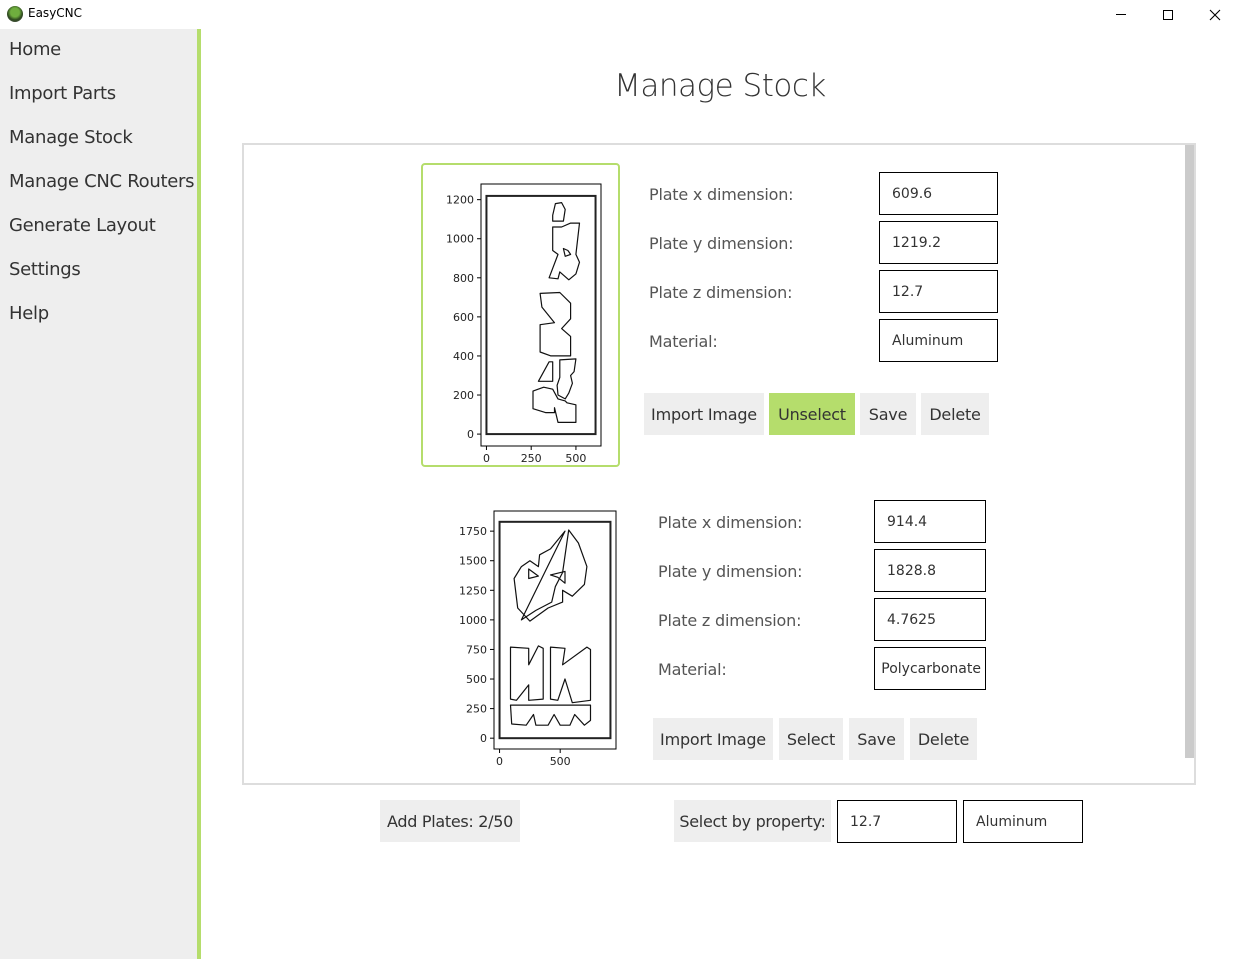  Describe the element at coordinates (531, 458) in the screenshot. I see `x-tick-label: 250` at that location.